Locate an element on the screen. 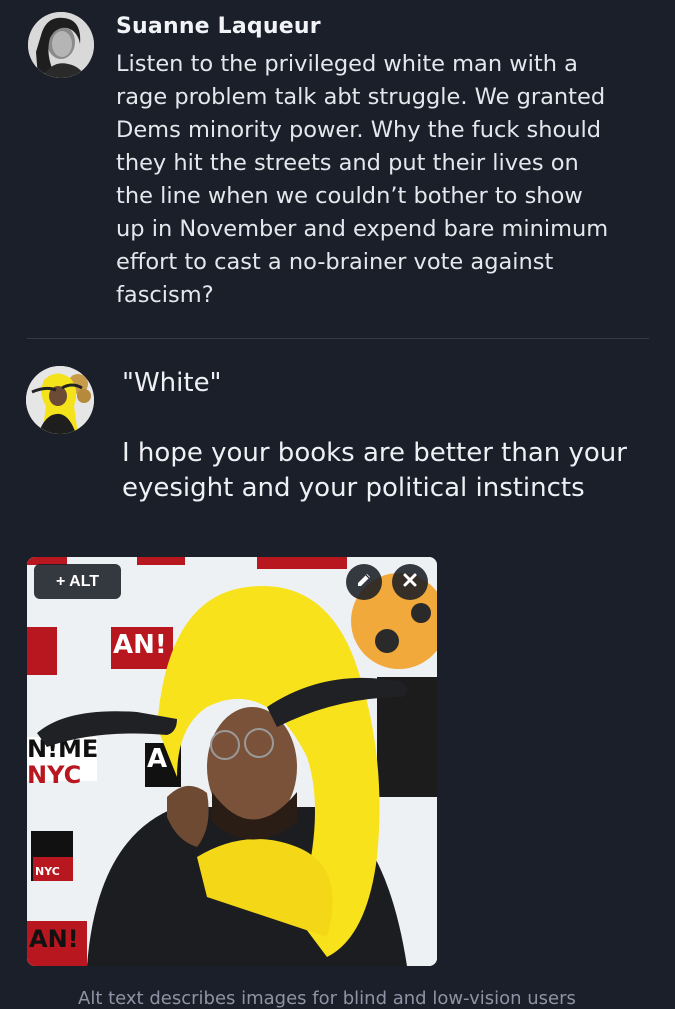 This screenshot has width=675, height=1009. remove-image-button is located at coordinates (410, 582).